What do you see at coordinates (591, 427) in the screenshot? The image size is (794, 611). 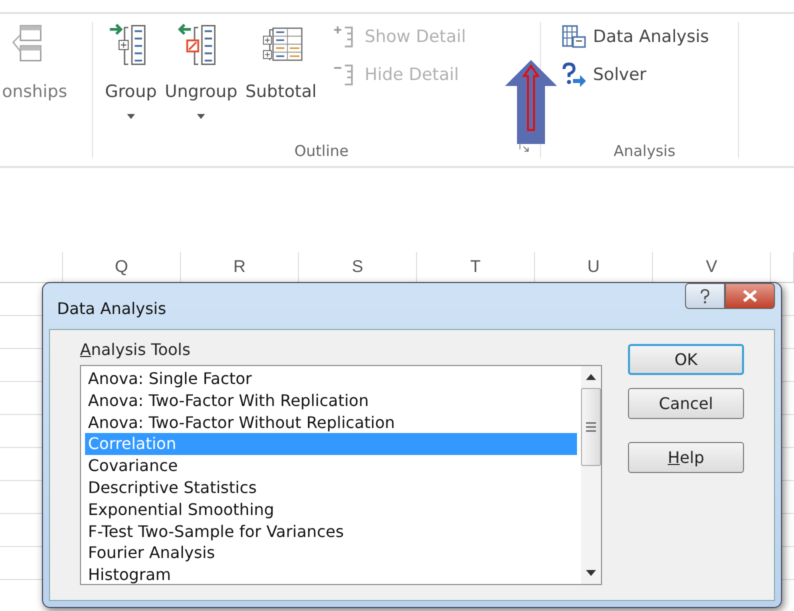 I see `grip-icon` at bounding box center [591, 427].